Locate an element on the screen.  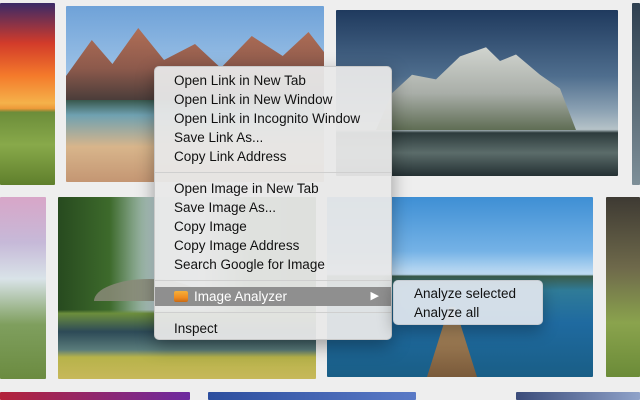
submenu-item-analyze-selected: Analyze selected is located at coordinates (468, 293).